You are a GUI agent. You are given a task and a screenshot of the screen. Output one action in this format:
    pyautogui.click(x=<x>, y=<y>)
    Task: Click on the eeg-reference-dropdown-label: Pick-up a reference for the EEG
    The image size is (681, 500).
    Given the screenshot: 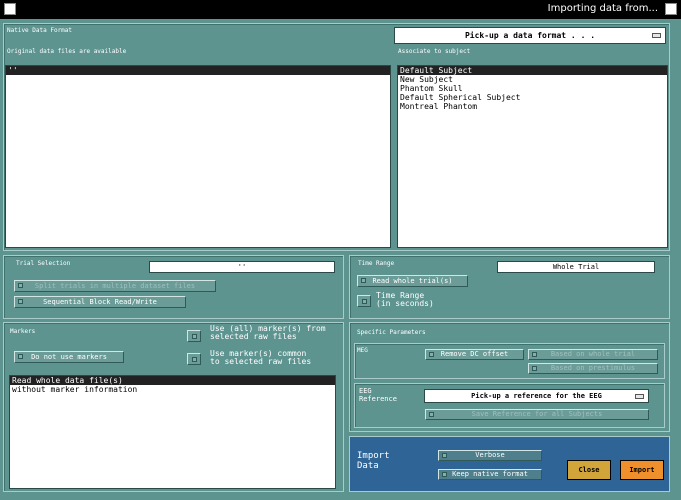 What is the action you would take?
    pyautogui.click(x=536, y=396)
    